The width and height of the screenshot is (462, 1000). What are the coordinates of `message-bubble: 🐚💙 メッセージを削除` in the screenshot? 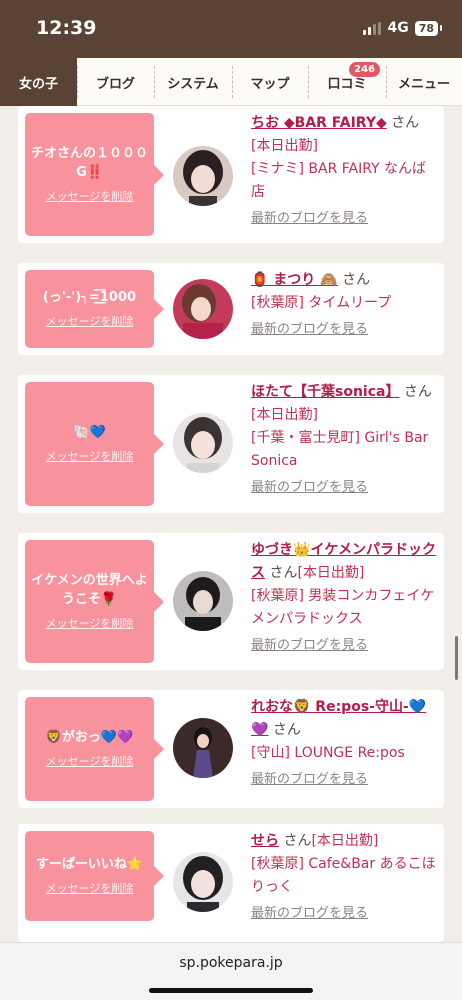 It's located at (94, 444).